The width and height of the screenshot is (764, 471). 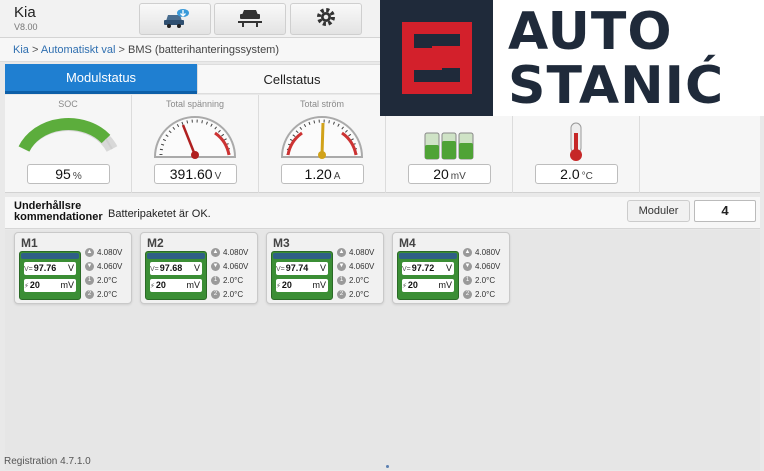 I want to click on current-unit: A, so click(x=337, y=176).